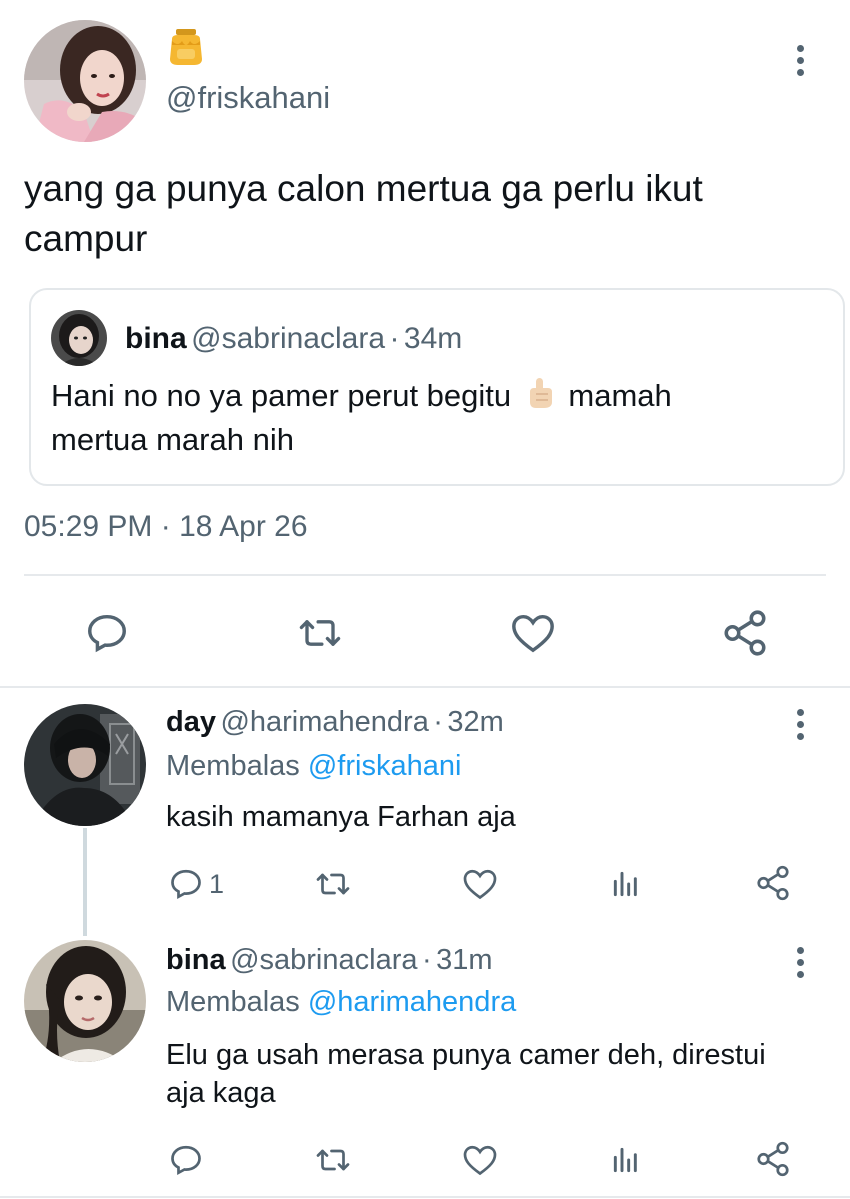  Describe the element at coordinates (191, 722) in the screenshot. I see `reply-author-name: day` at that location.